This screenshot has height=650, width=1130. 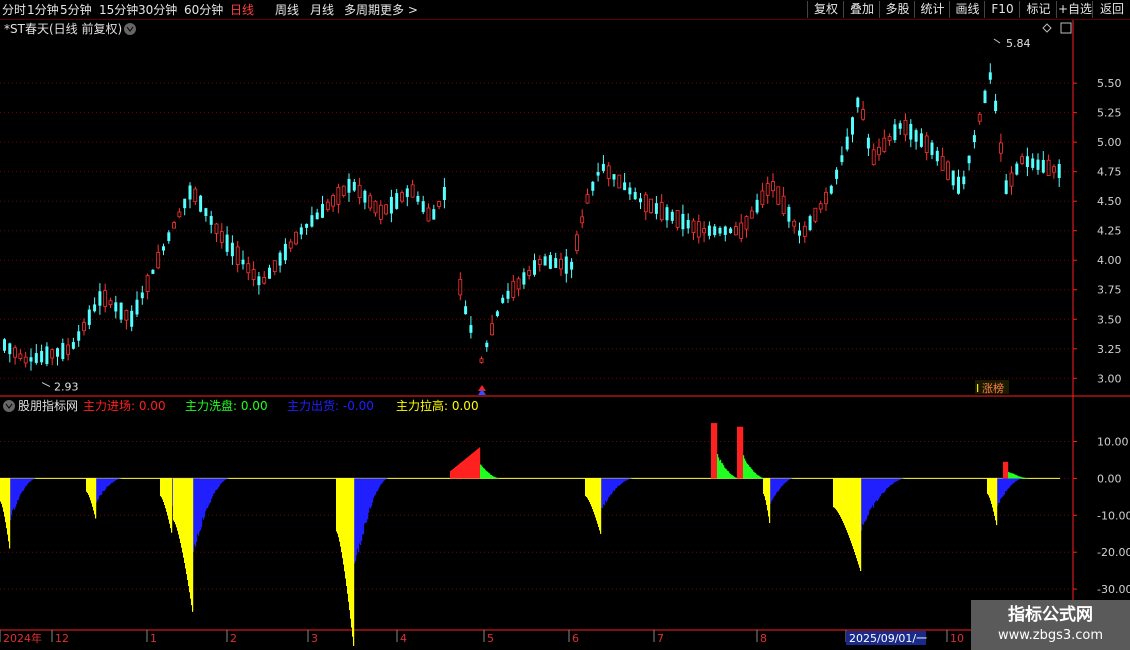 I want to click on period-tab-10: 更多 >, so click(x=399, y=10).